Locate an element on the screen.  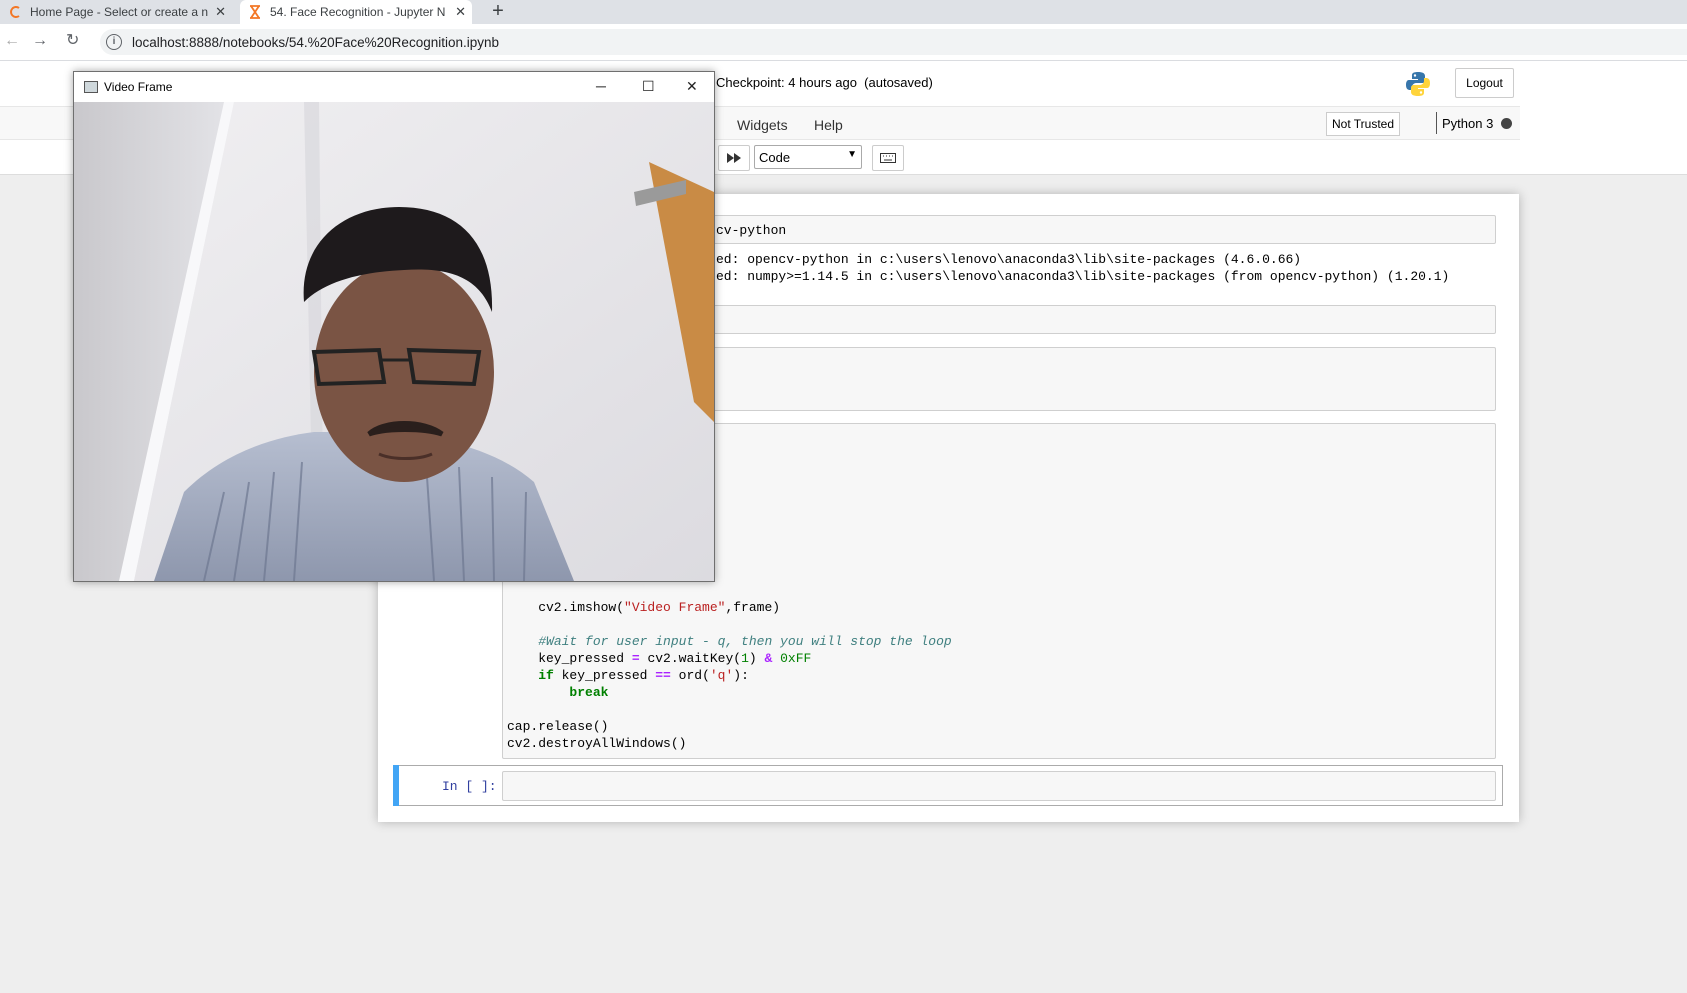
logout-button: Logout is located at coordinates (1484, 83).